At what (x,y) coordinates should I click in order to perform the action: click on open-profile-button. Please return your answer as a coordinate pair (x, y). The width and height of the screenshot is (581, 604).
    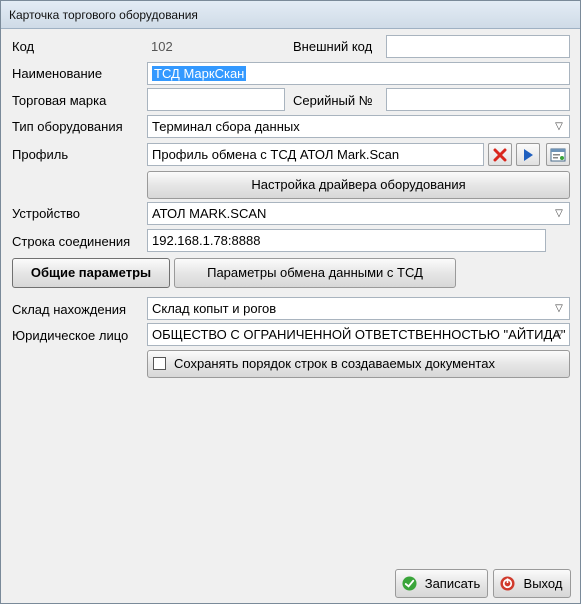
    Looking at the image, I should click on (528, 154).